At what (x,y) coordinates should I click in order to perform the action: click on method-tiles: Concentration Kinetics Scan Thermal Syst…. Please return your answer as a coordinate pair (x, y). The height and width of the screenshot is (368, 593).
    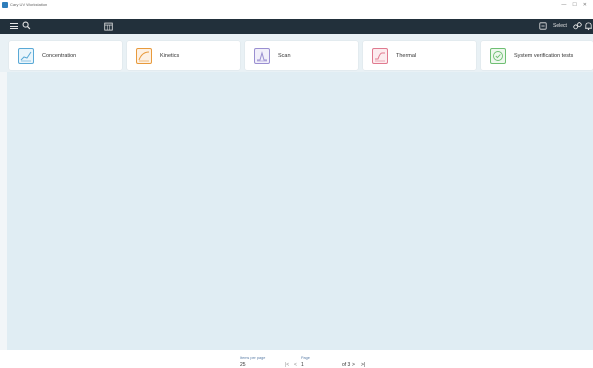
    Looking at the image, I should click on (296, 53).